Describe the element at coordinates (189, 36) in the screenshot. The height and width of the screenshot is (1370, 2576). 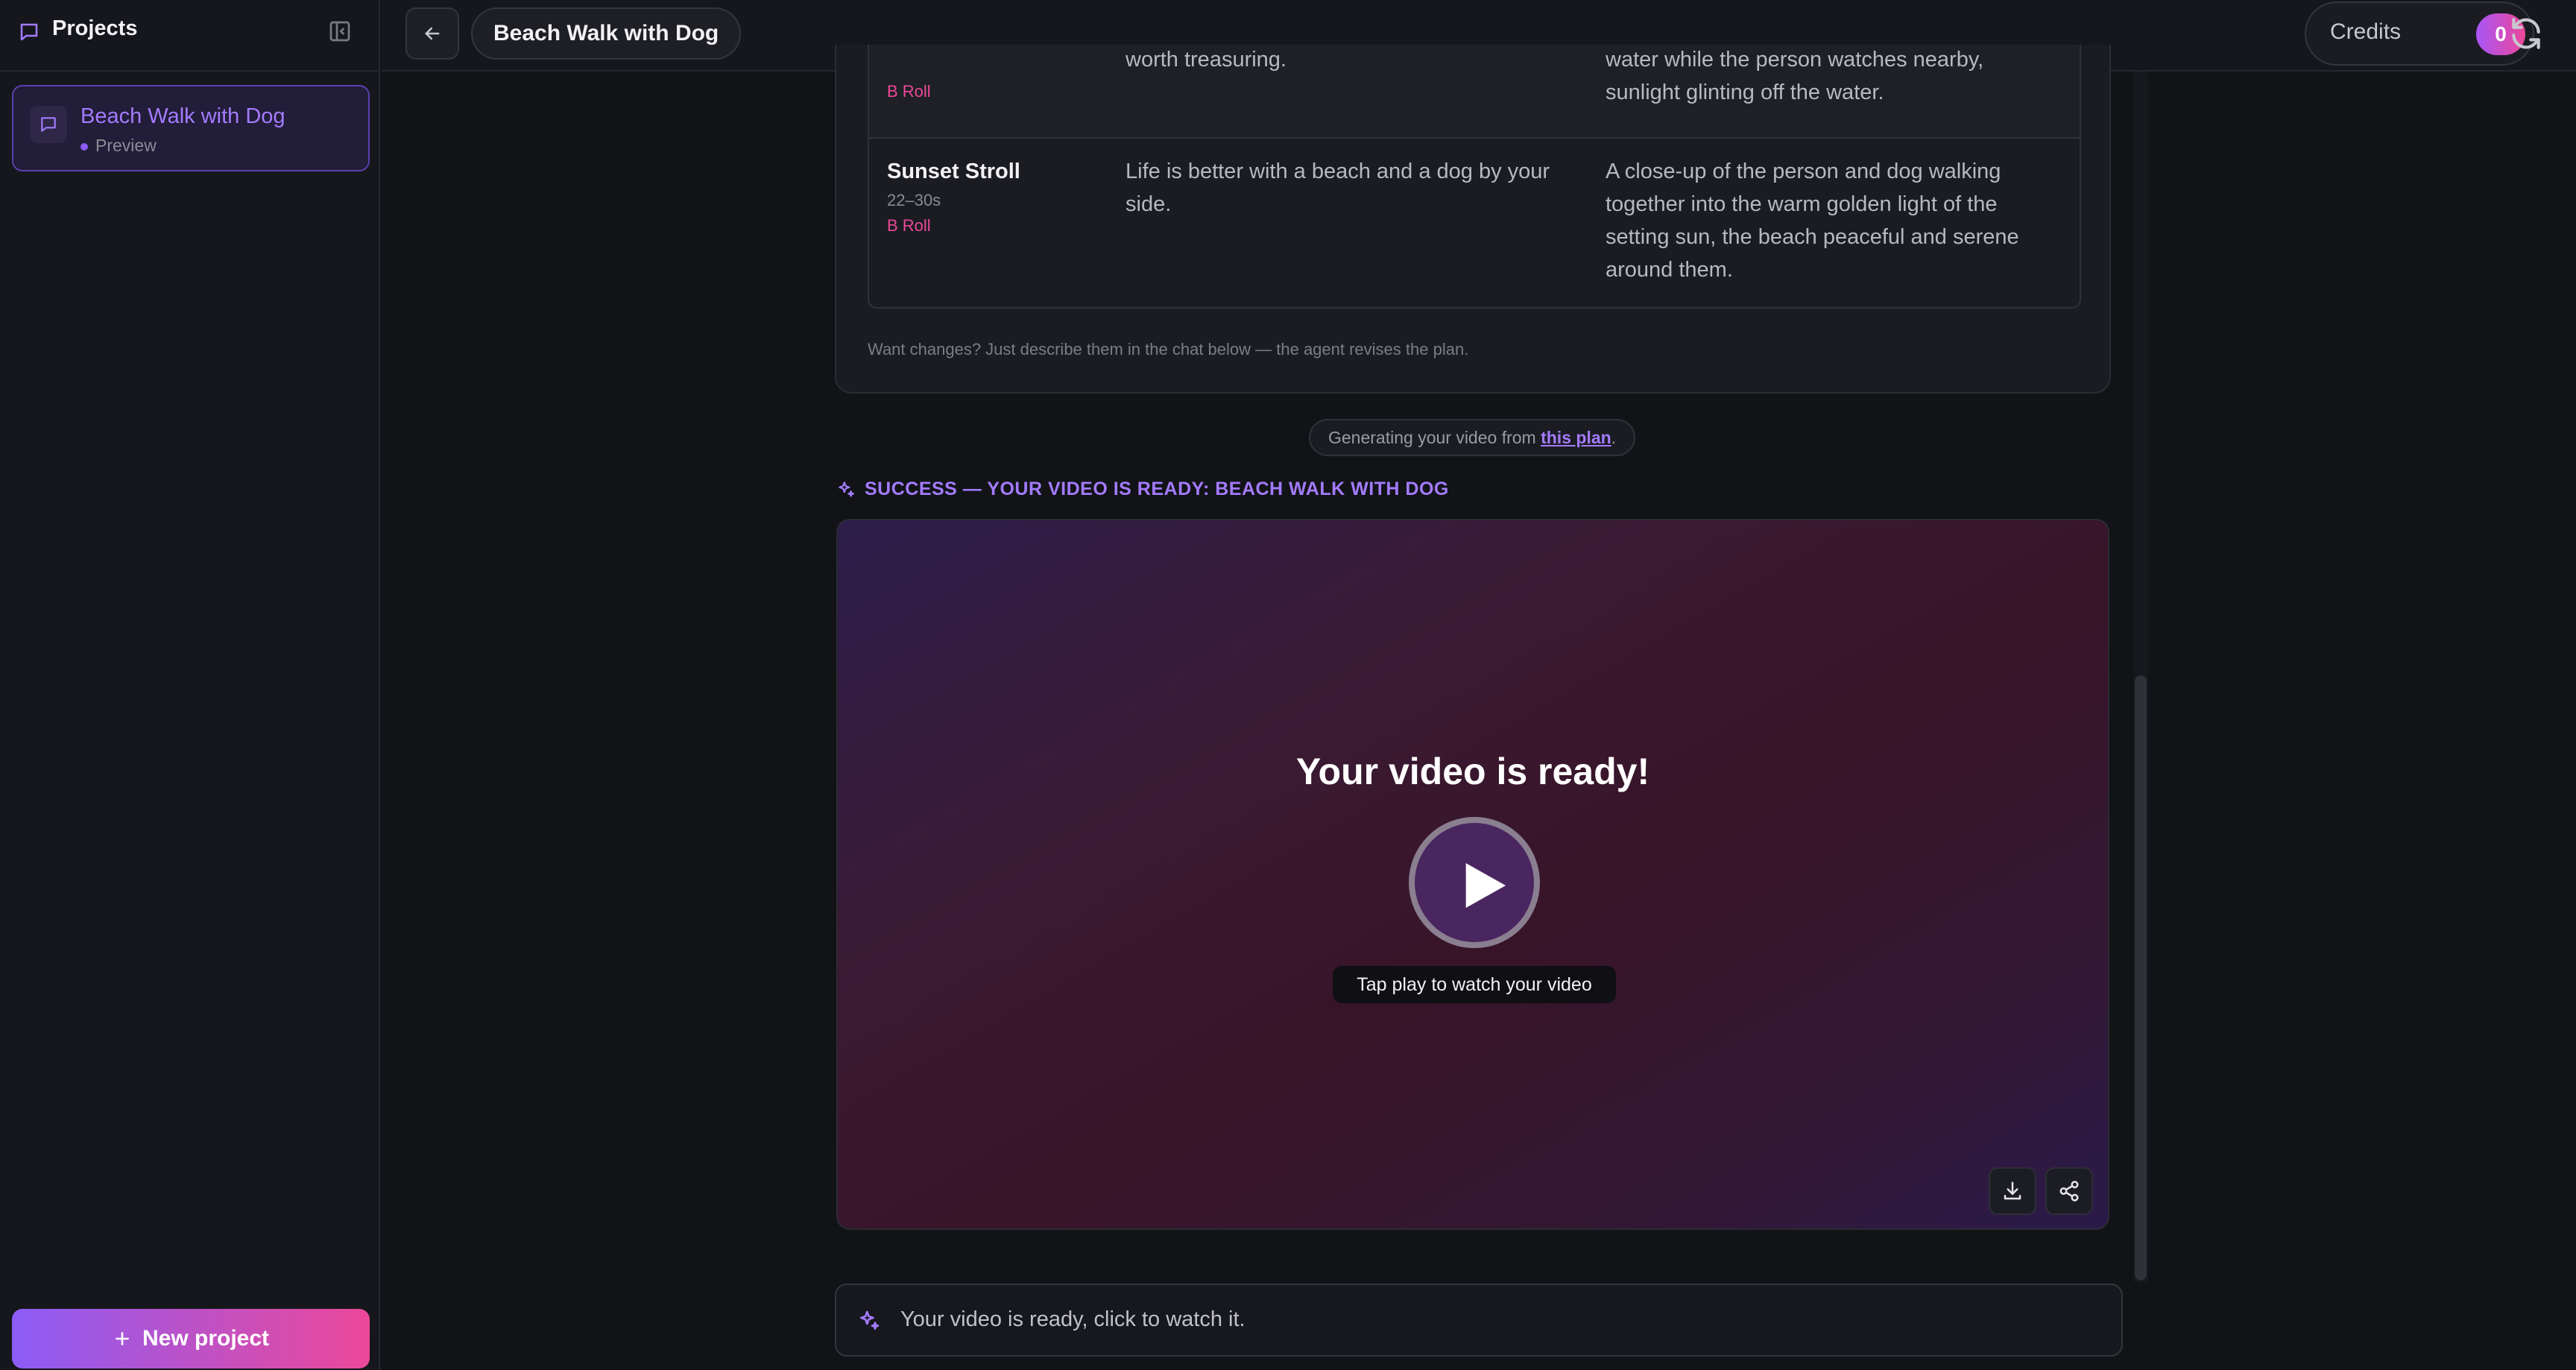
I see `sidebar-header: Projects` at that location.